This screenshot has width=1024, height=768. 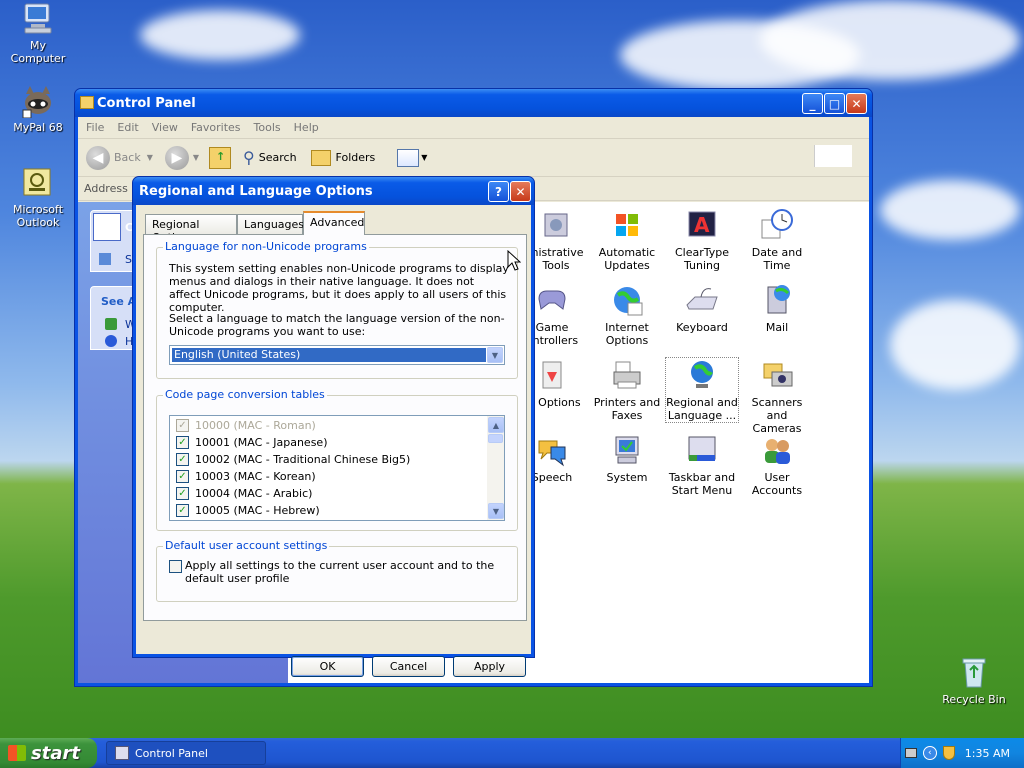 What do you see at coordinates (251, 442) in the screenshot?
I see `list-item: ✓ 10001 (MAC - Japanese)` at bounding box center [251, 442].